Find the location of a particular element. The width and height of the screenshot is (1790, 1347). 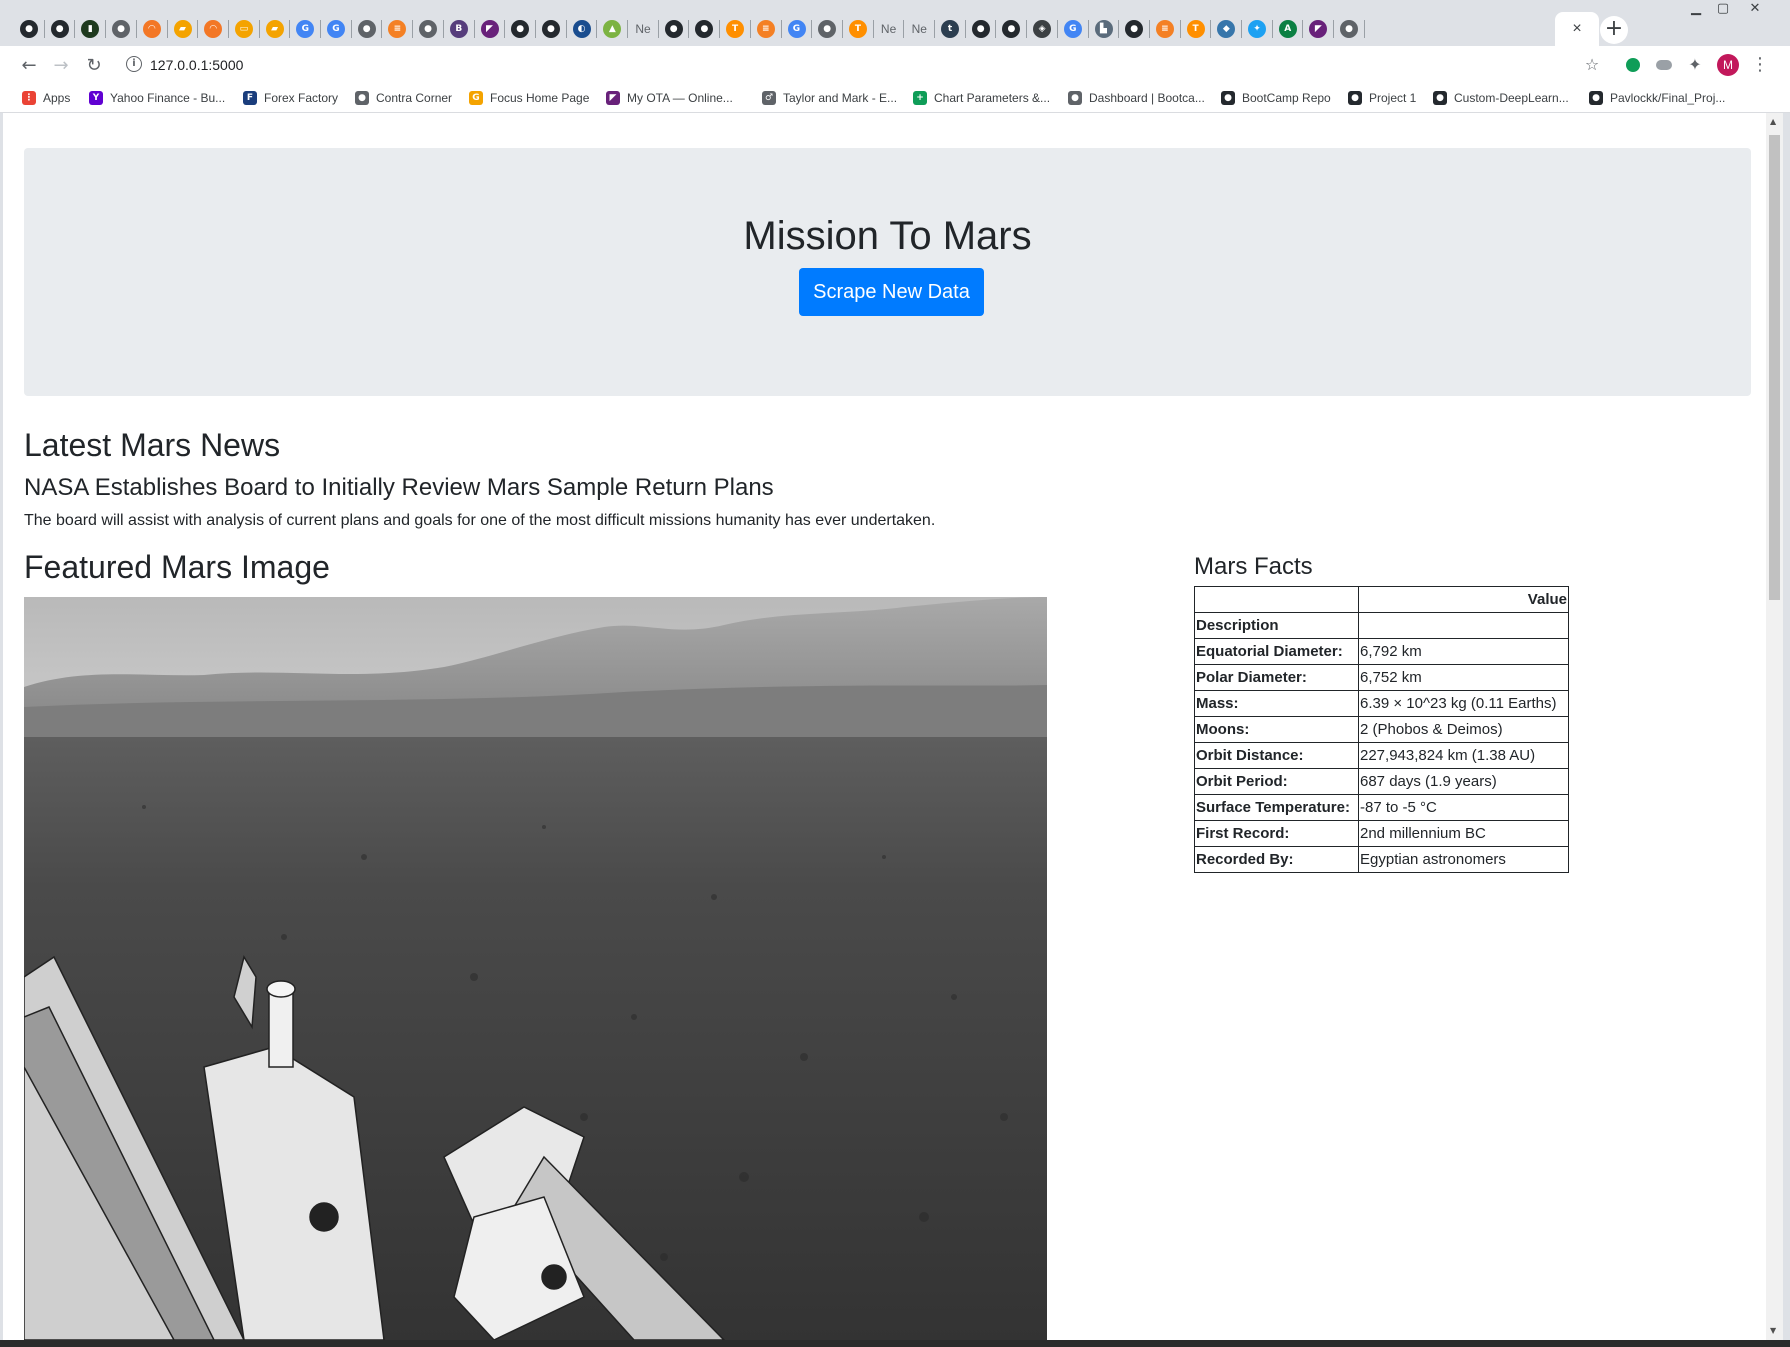

yahoo-icon: Y is located at coordinates (96, 98).